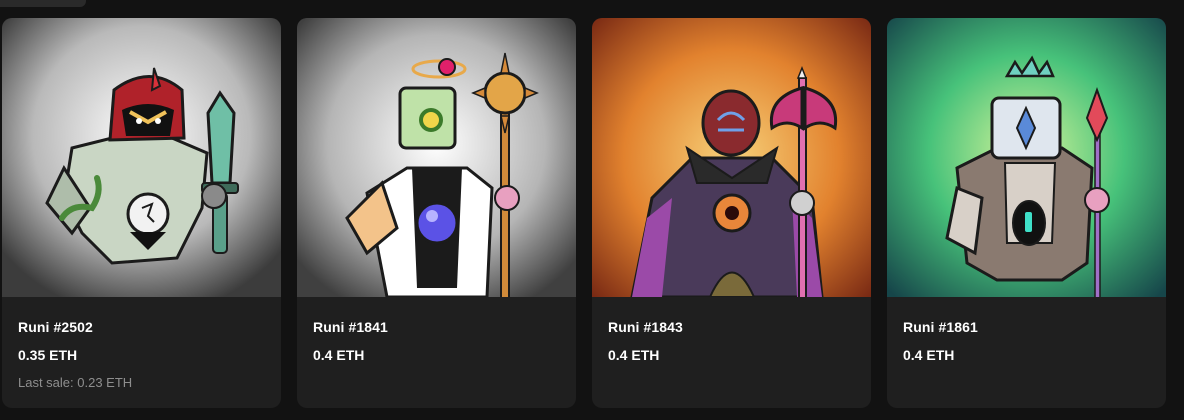 This screenshot has width=1184, height=420. Describe the element at coordinates (940, 327) in the screenshot. I see `nft-name: Runi #1861` at that location.